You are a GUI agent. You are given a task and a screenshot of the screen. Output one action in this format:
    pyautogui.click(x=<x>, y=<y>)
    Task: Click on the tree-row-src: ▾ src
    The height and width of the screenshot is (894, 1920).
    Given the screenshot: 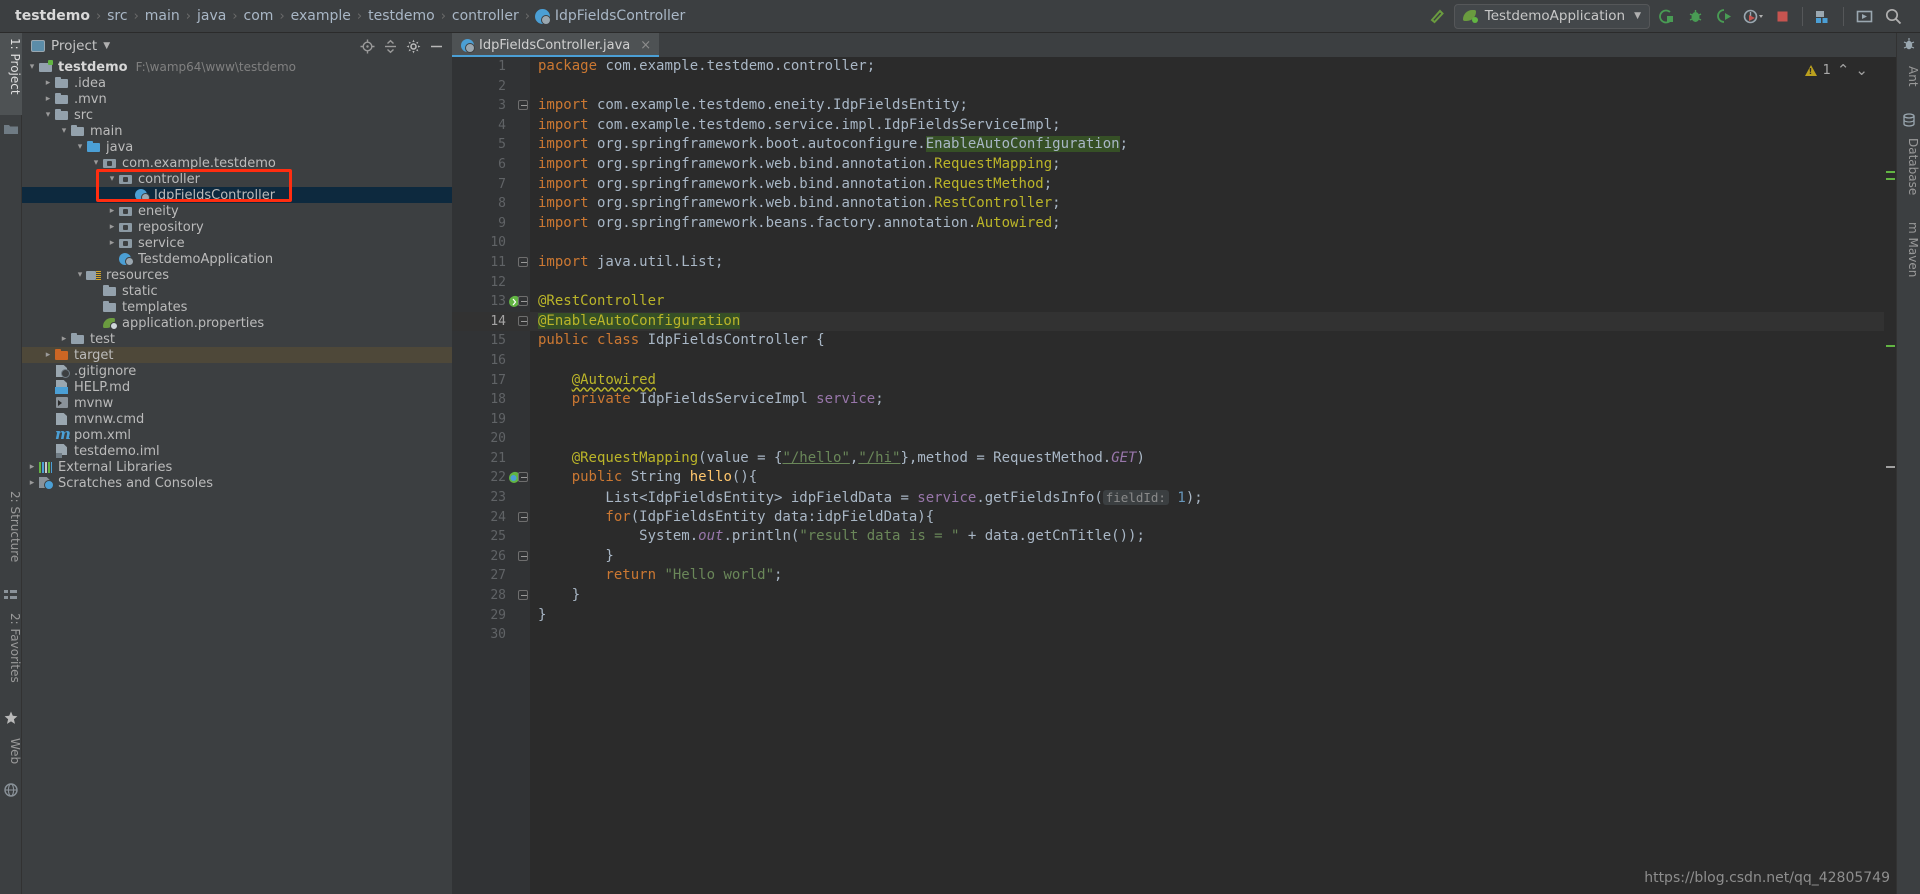 What is the action you would take?
    pyautogui.click(x=237, y=115)
    